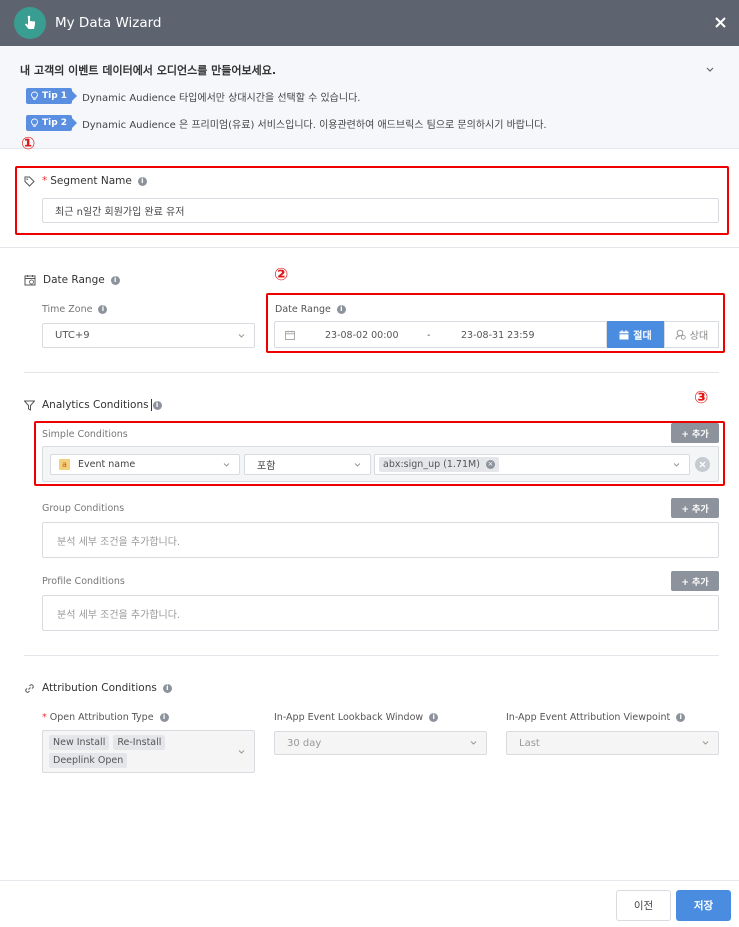 Image resolution: width=739 pixels, height=927 pixels. Describe the element at coordinates (95, 405) in the screenshot. I see `analytics-conditions-text: Analytics Conditions` at that location.